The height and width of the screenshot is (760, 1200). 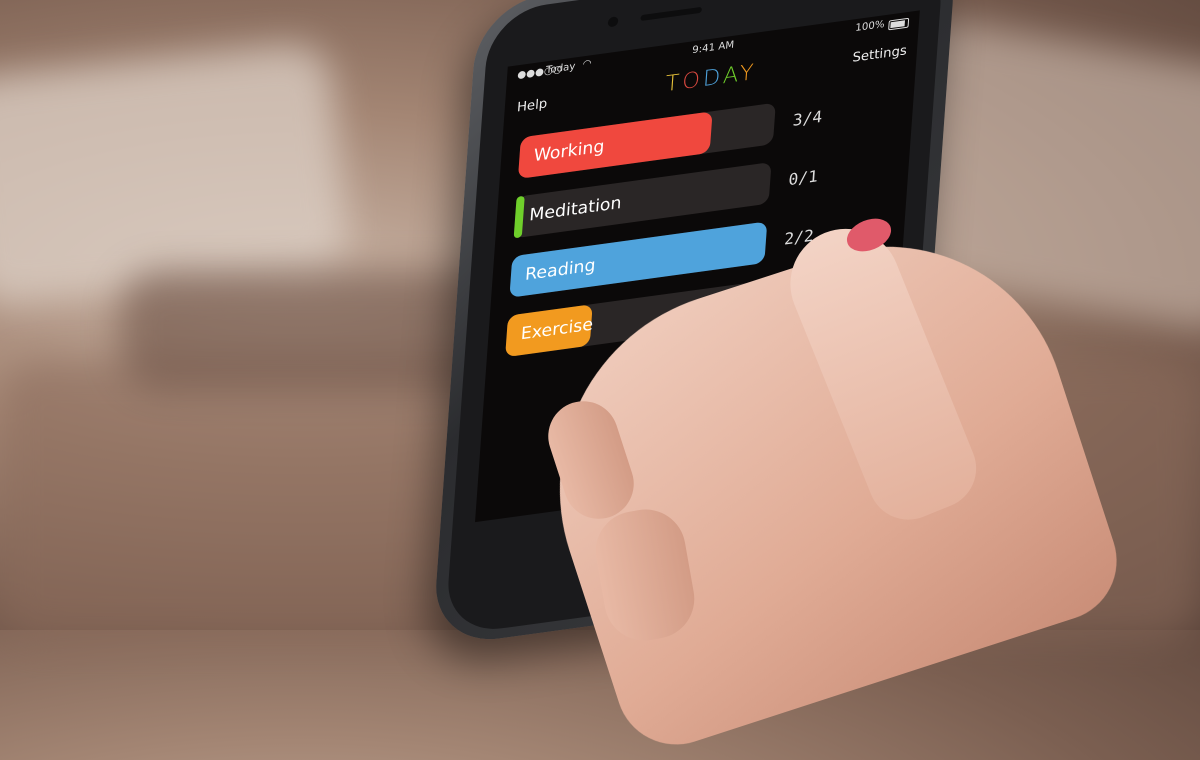 What do you see at coordinates (869, 26) in the screenshot?
I see `battery-percent: 100%` at bounding box center [869, 26].